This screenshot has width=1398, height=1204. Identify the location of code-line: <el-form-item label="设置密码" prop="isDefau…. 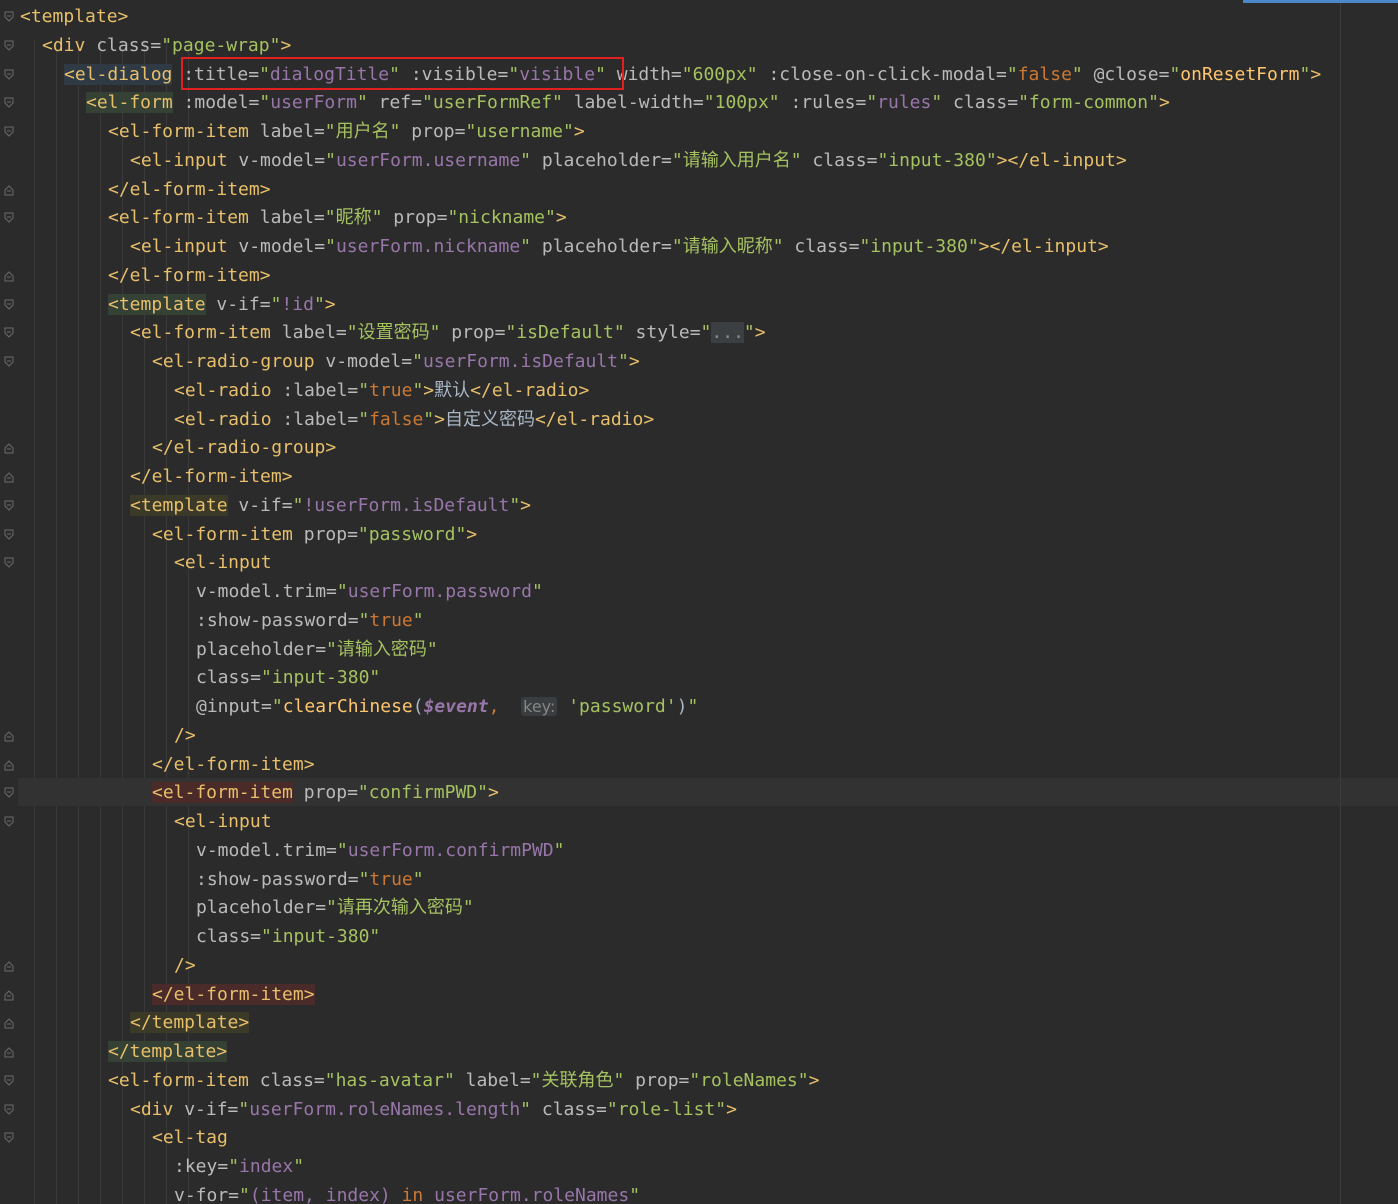
(448, 333).